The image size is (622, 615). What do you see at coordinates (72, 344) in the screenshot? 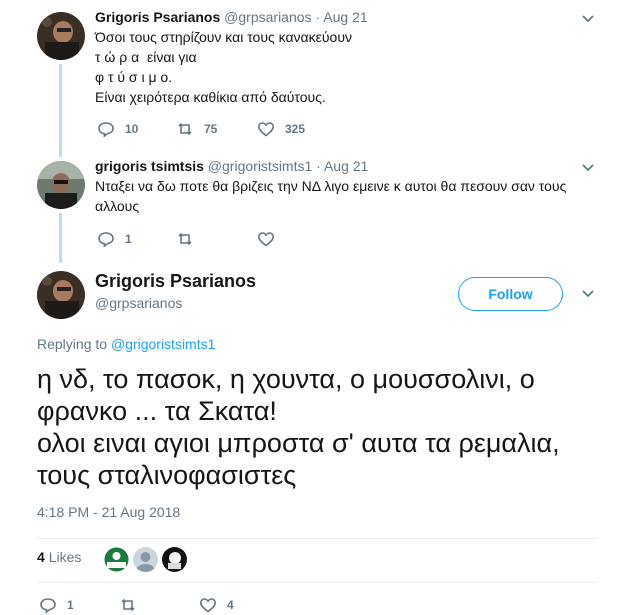
I see `replying-prefix: Replying to` at bounding box center [72, 344].